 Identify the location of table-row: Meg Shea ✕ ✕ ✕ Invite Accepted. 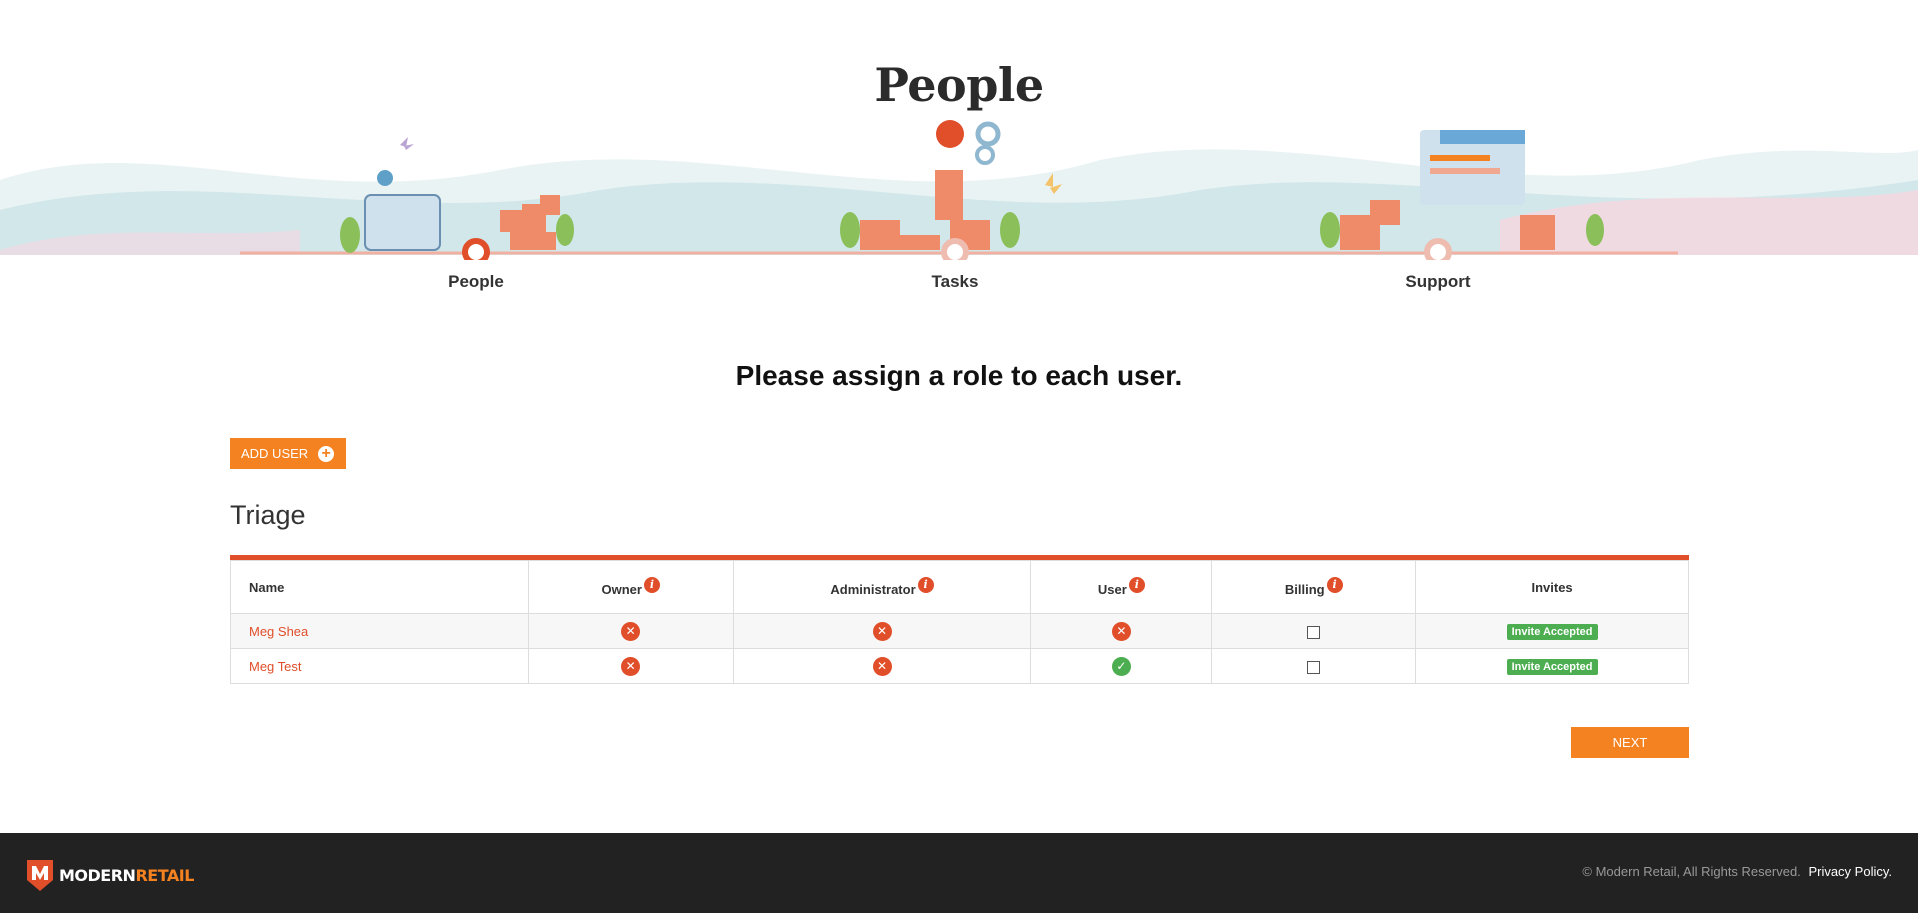
(959, 631).